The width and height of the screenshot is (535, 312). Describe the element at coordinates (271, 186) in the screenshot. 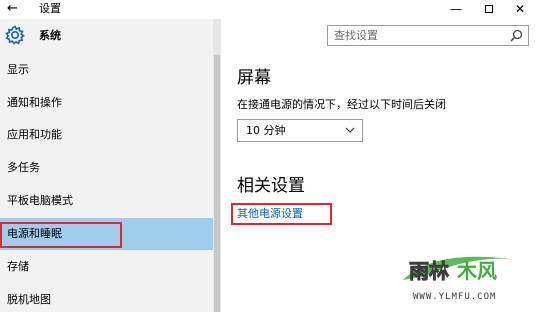

I see `related-settings-title: 相关设置` at that location.